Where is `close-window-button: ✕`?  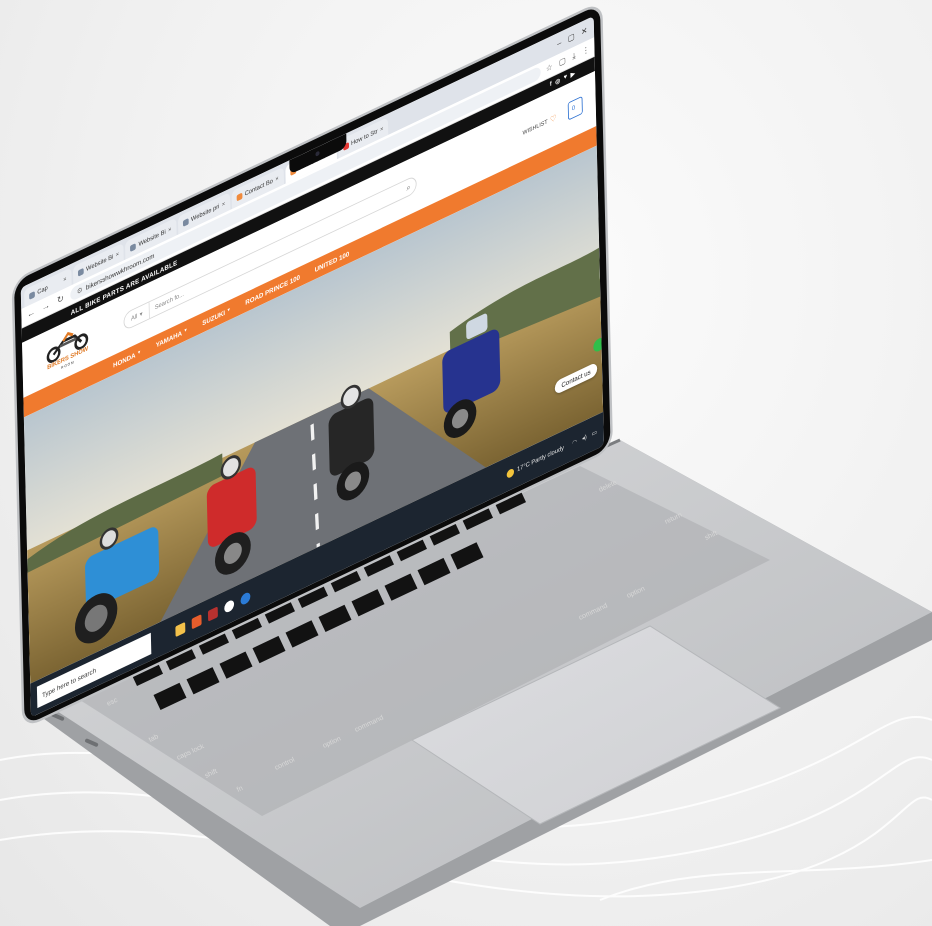 close-window-button: ✕ is located at coordinates (584, 31).